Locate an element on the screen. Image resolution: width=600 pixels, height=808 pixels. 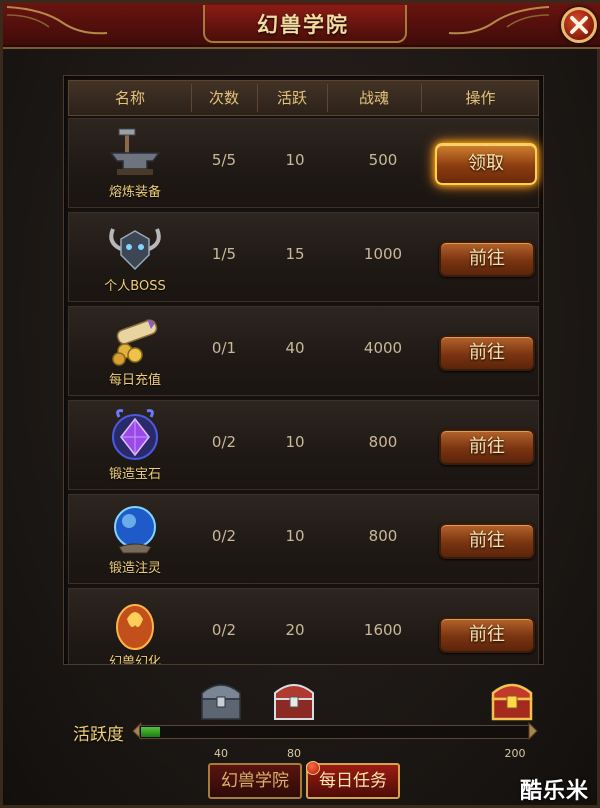
soul-value: 1600 is located at coordinates (383, 630).